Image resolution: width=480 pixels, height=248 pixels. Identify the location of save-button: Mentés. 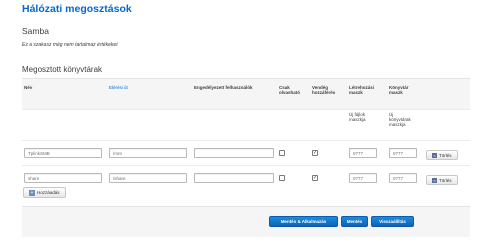
(354, 221).